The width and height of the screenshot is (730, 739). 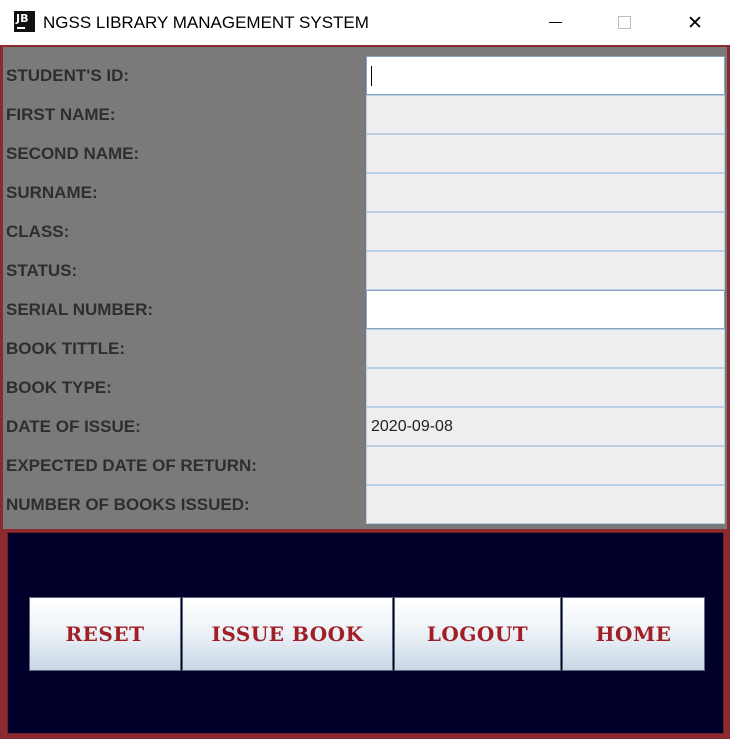 I want to click on second-name-label: SECOND NAME:, so click(x=73, y=153).